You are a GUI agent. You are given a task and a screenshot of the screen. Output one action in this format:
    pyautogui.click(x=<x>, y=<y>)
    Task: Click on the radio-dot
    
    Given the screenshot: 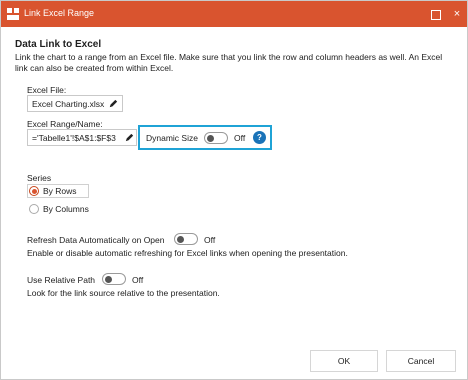 What is the action you would take?
    pyautogui.click(x=34, y=191)
    